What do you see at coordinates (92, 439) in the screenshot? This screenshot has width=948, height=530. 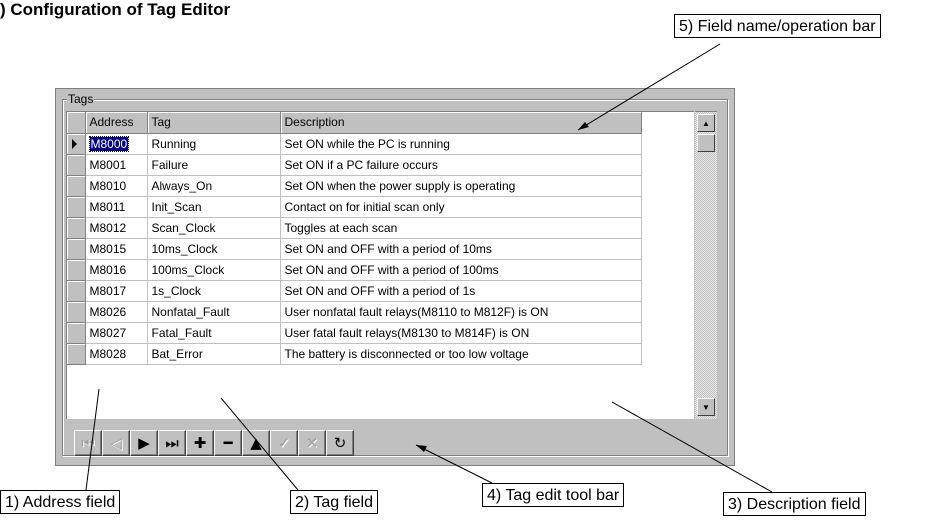 I see `leader-line-address` at bounding box center [92, 439].